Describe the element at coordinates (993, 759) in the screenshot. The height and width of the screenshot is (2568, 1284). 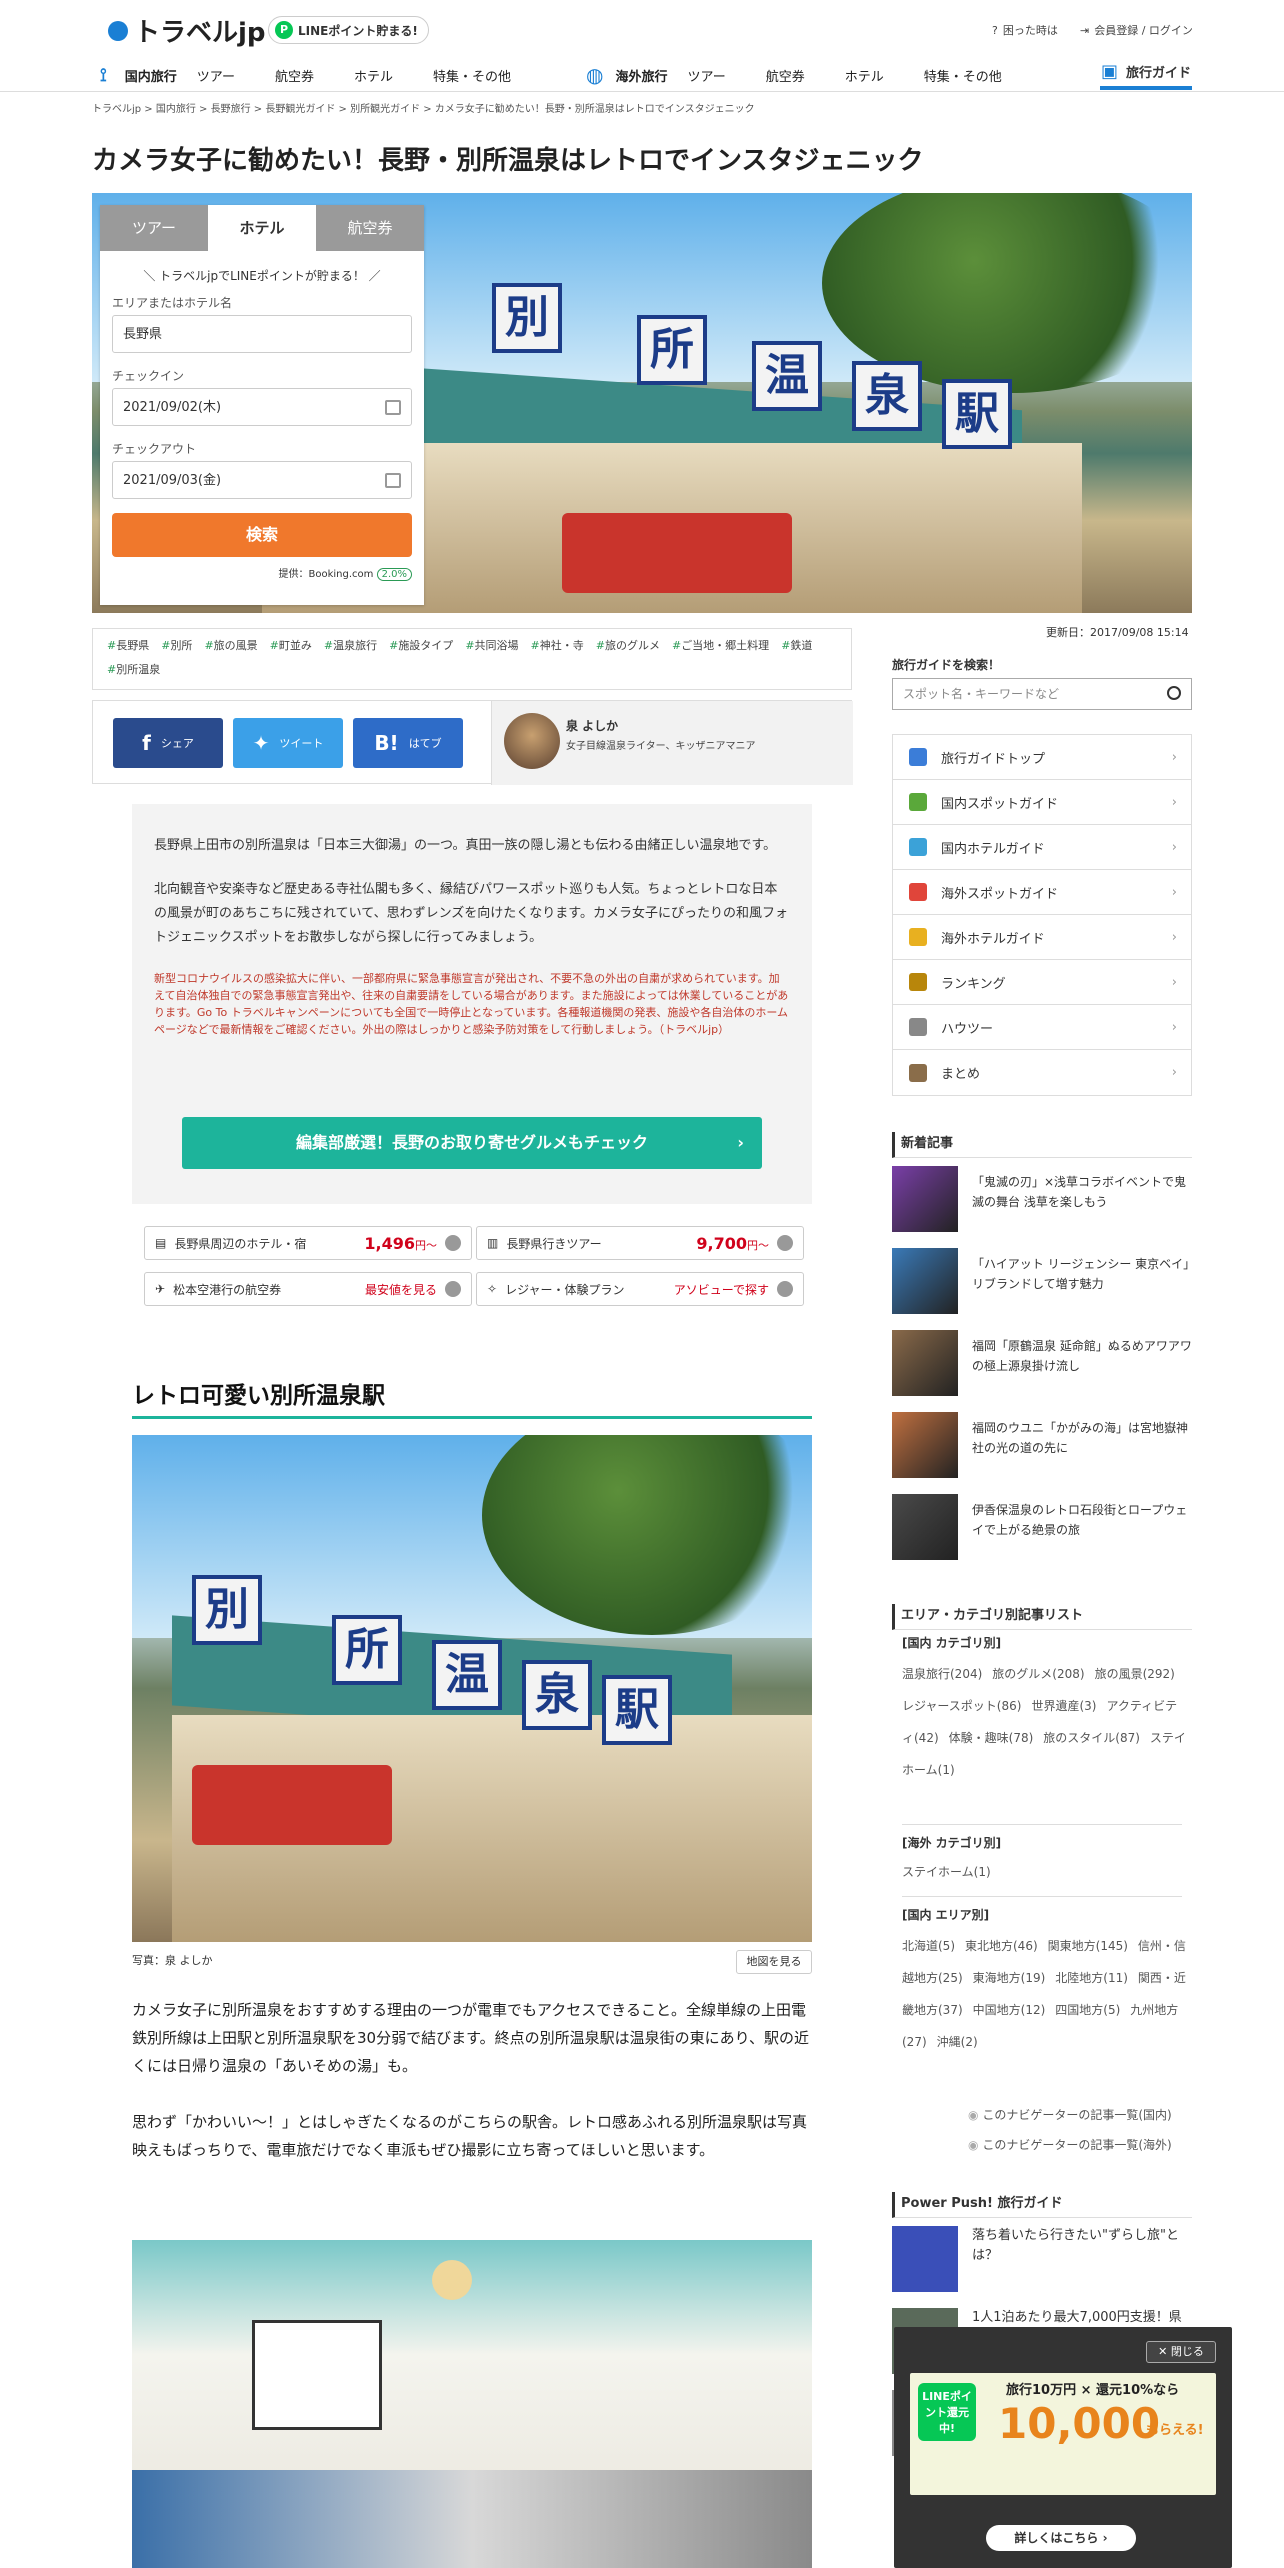
I see `sidebar-item-label: 旅行ガイドトップ` at that location.